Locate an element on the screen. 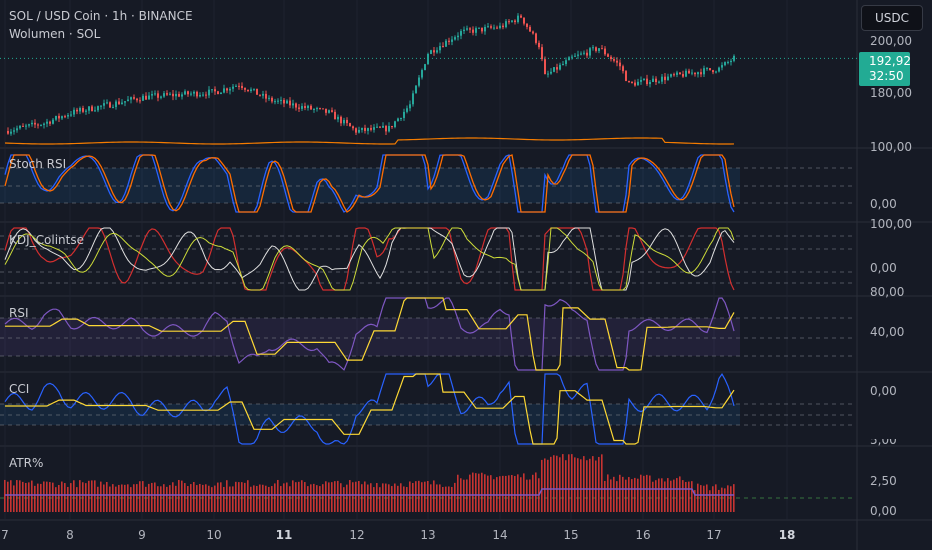 The image size is (932, 550). pane-axis-label: 5,00 is located at coordinates (883, 444).